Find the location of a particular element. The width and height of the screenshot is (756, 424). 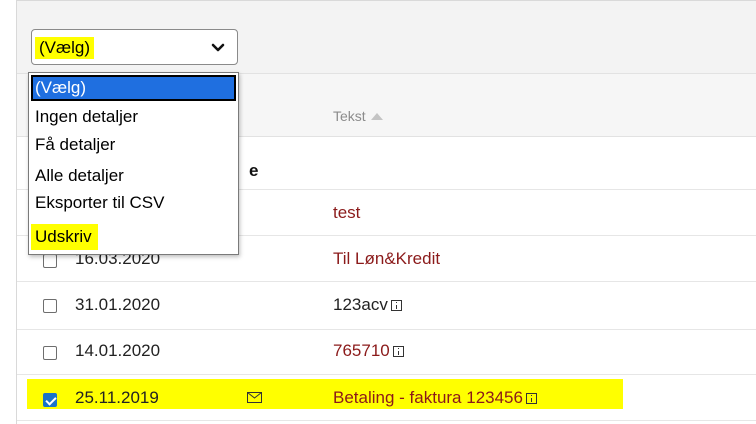

row-date: 14.01.2020 is located at coordinates (118, 350).